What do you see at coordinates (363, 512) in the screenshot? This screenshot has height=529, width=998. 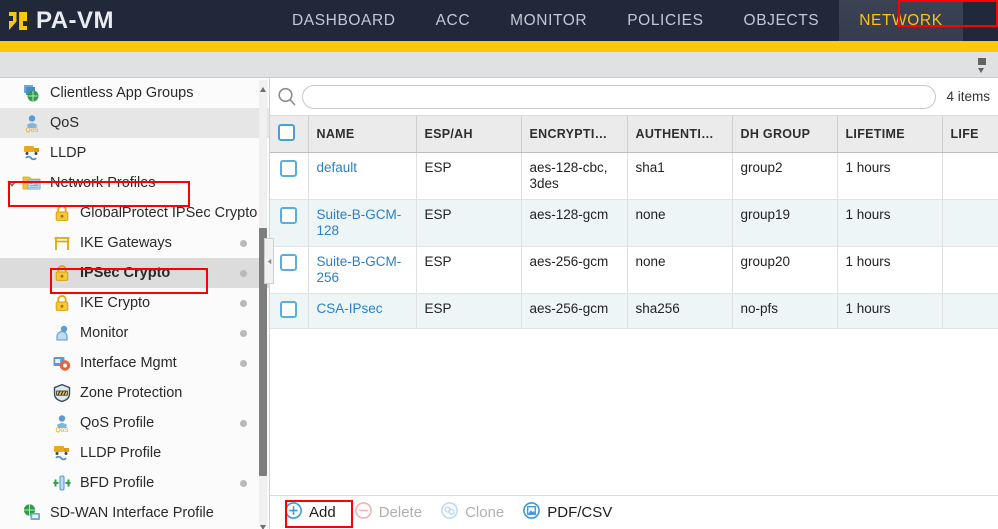 I see `minus-circle-icon` at bounding box center [363, 512].